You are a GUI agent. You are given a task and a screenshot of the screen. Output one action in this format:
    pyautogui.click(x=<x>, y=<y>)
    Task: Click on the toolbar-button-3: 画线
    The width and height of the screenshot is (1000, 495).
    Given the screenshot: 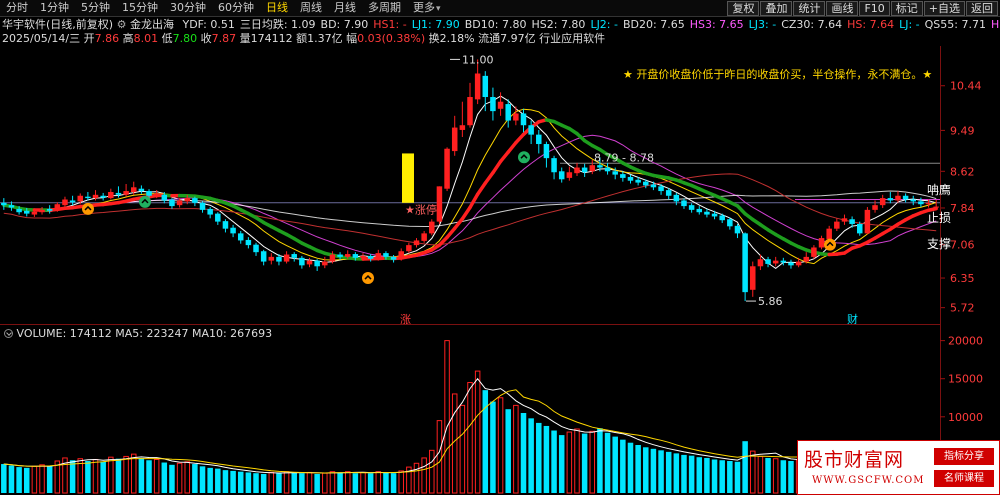 What is the action you would take?
    pyautogui.click(x=842, y=8)
    